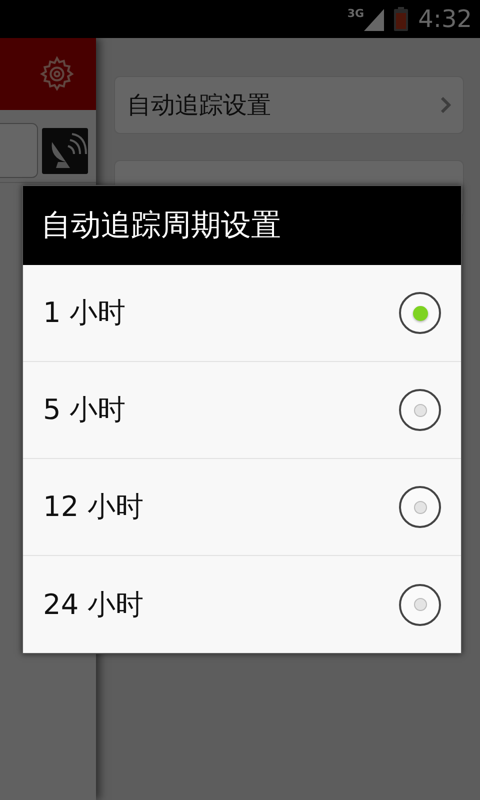 This screenshot has height=800, width=480. What do you see at coordinates (242, 604) in the screenshot?
I see `option-row: 24 小时` at bounding box center [242, 604].